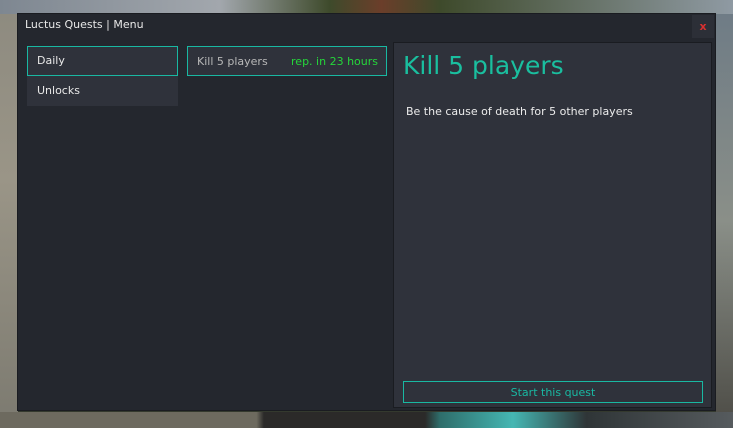  Describe the element at coordinates (102, 61) in the screenshot. I see `sidebar-item-daily: Daily` at that location.